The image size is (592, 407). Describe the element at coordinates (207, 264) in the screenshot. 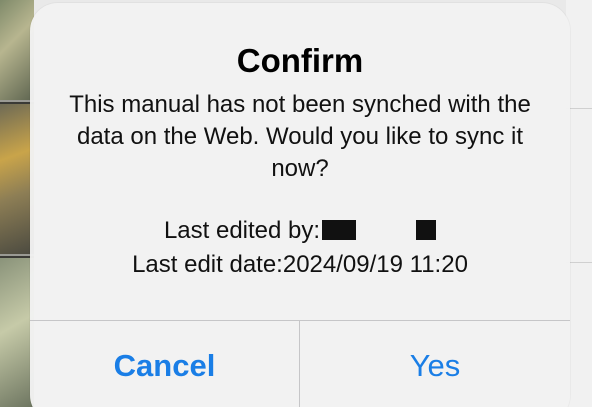

I see `last-edit-date-label: Last edit date:` at that location.